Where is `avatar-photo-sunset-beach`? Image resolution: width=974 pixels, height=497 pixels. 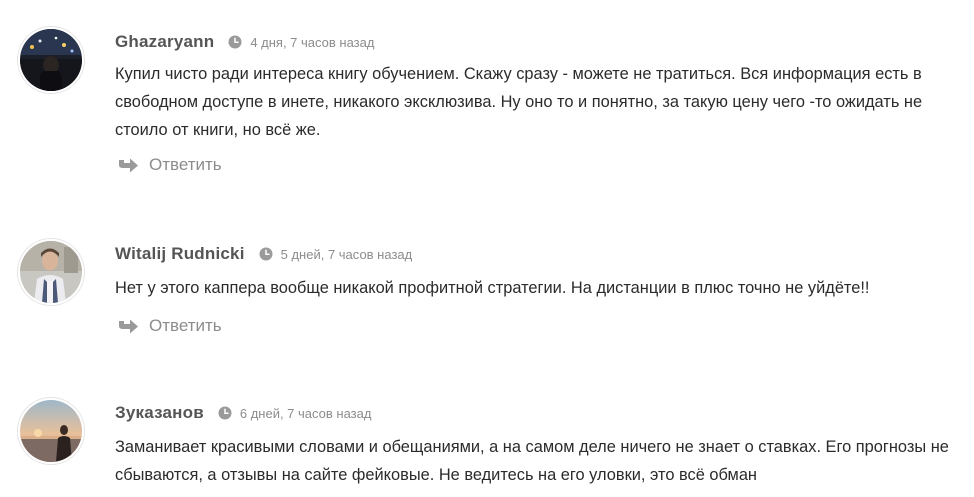 avatar-photo-sunset-beach is located at coordinates (51, 431).